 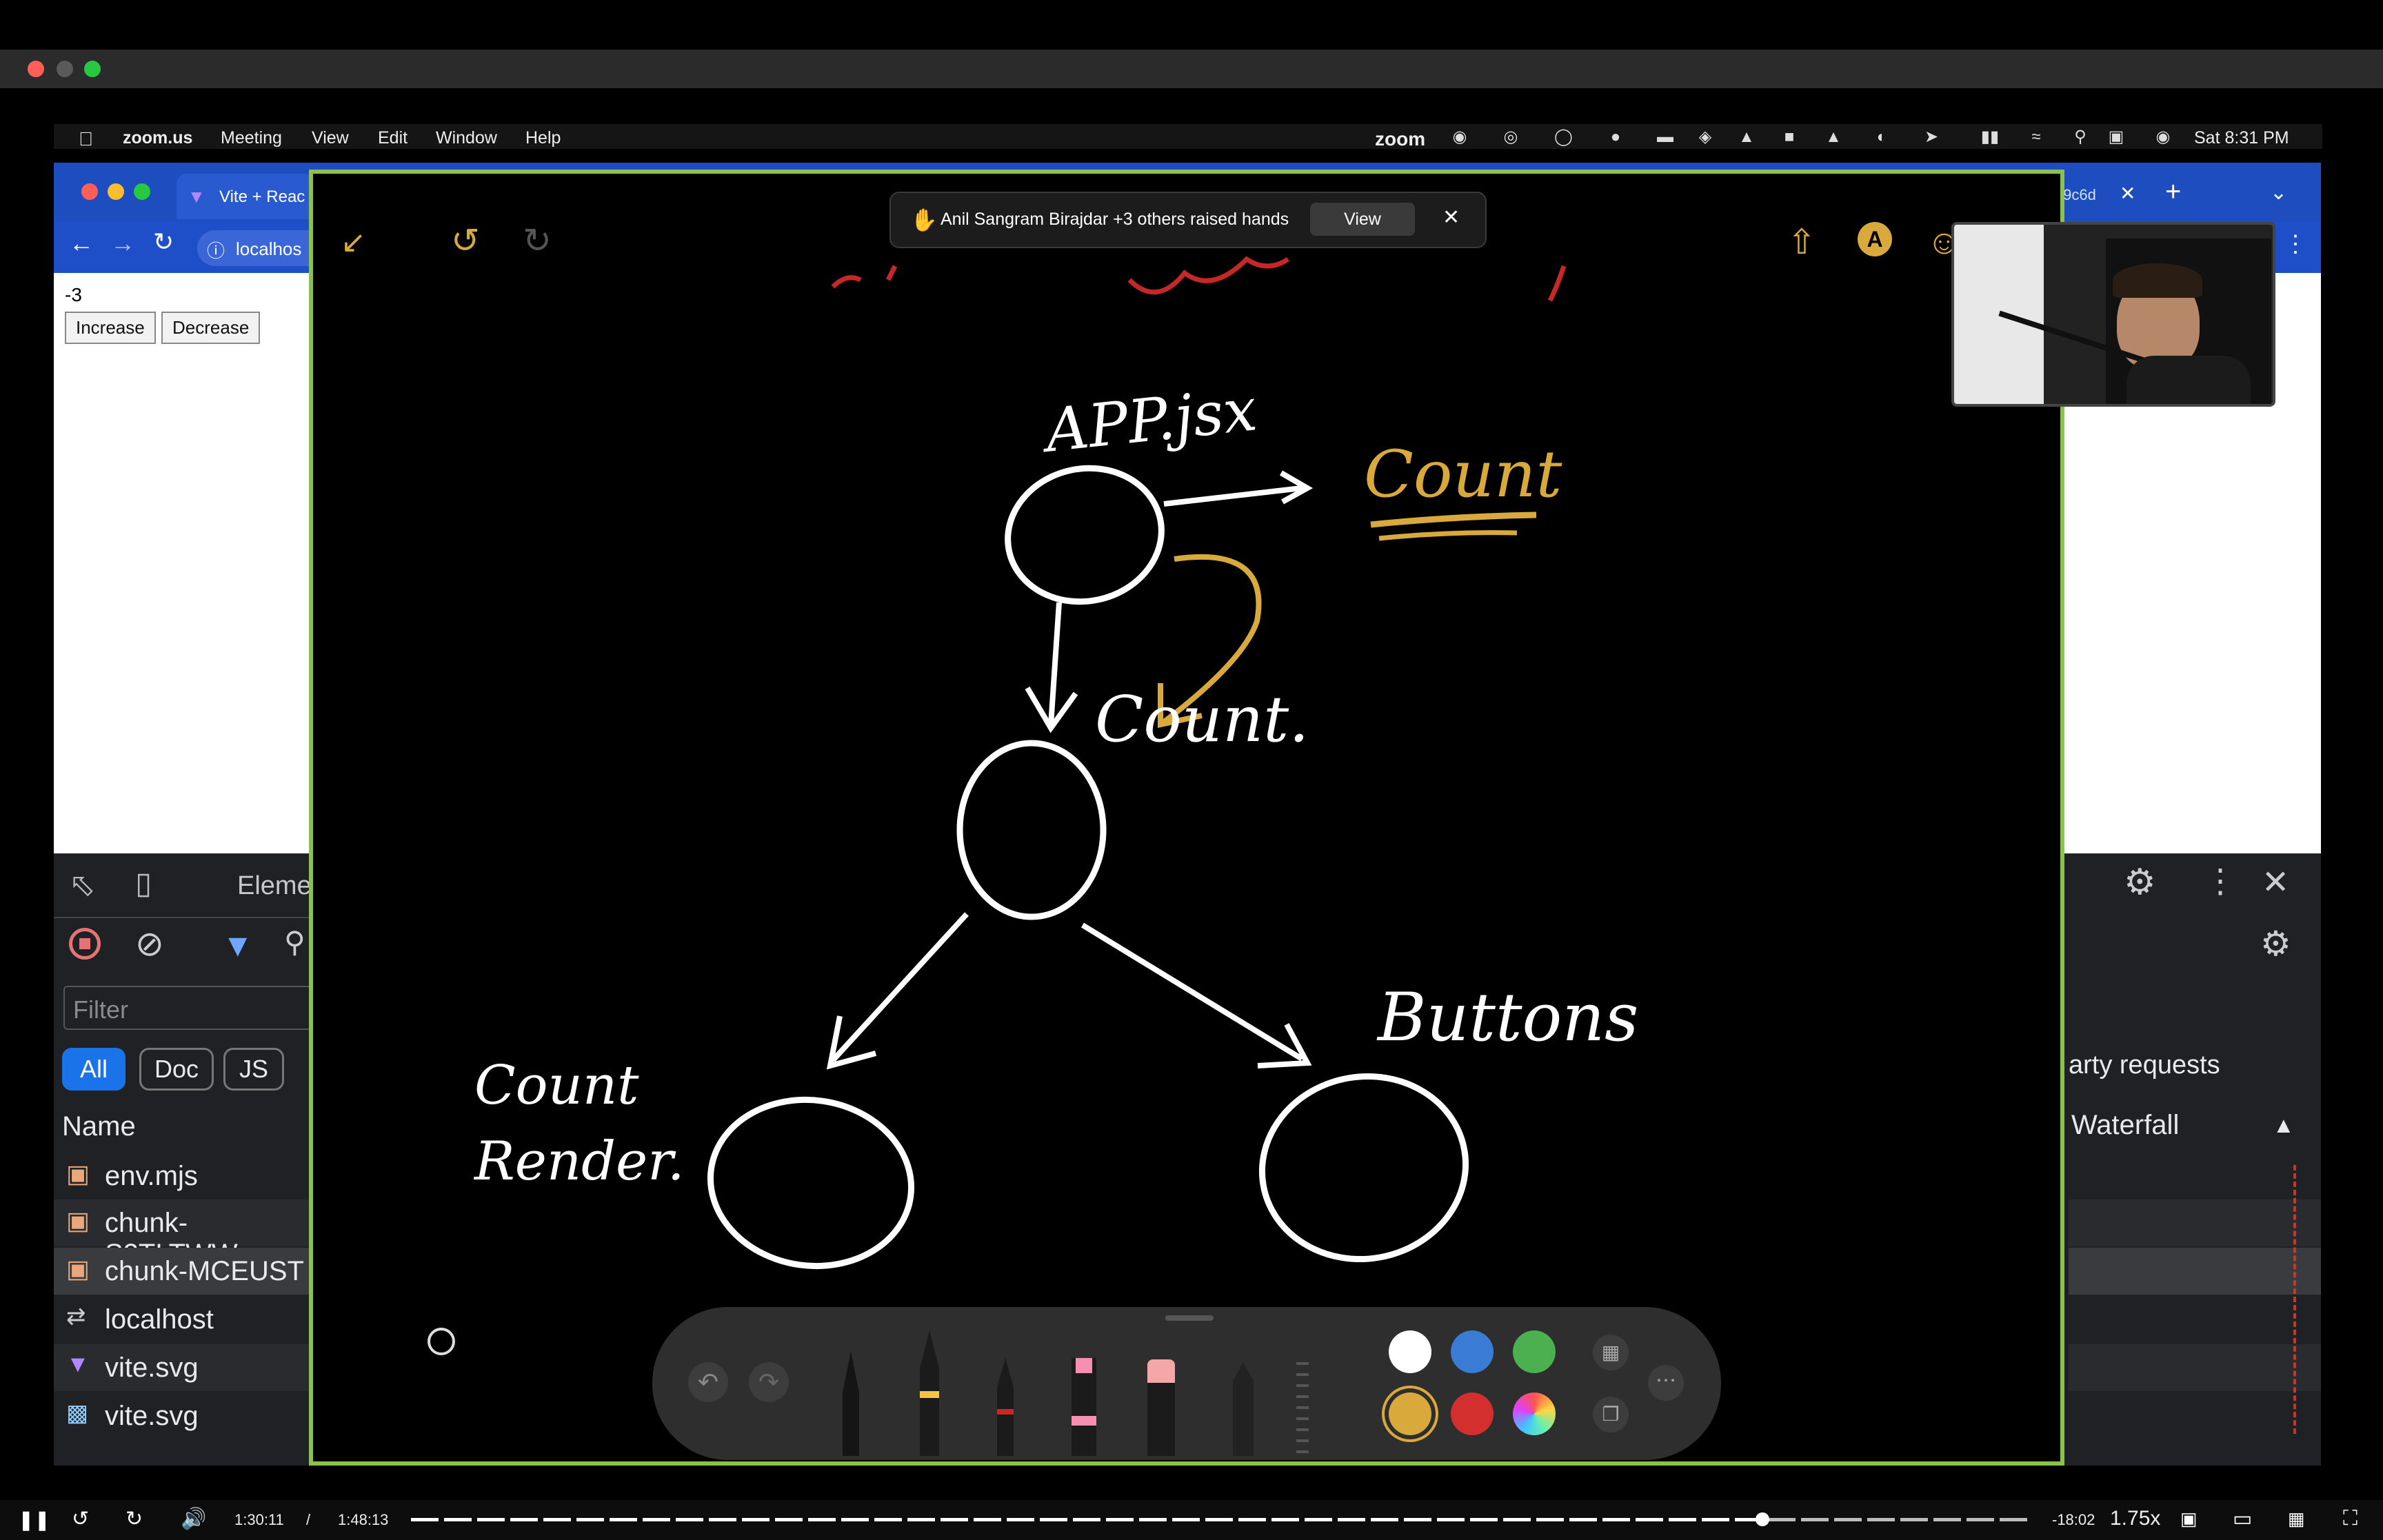 What do you see at coordinates (245, 197) in the screenshot?
I see `browser-tab-active: ▼ Vite + Reac` at bounding box center [245, 197].